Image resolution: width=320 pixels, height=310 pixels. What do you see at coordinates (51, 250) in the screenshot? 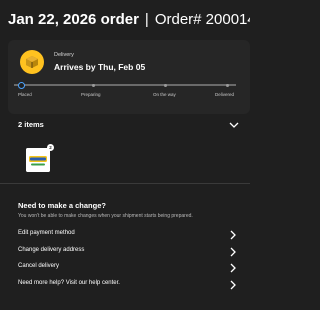
I see `action-label: Change delivery address` at bounding box center [51, 250].